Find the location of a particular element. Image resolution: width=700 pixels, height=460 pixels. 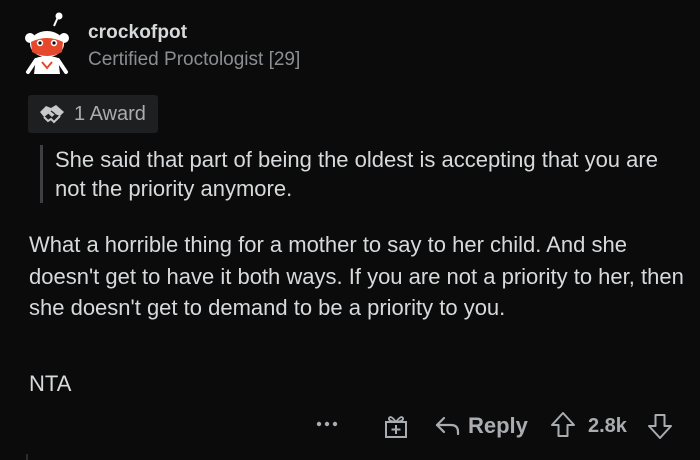

comment-verdict: NTA is located at coordinates (50, 383).